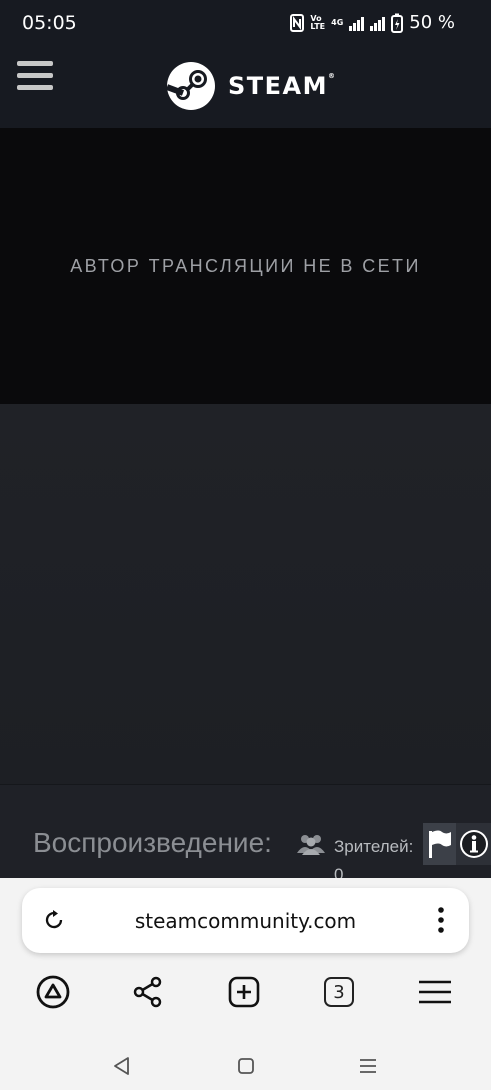 This screenshot has height=1090, width=491. I want to click on system-nav-bar, so click(245, 1064).